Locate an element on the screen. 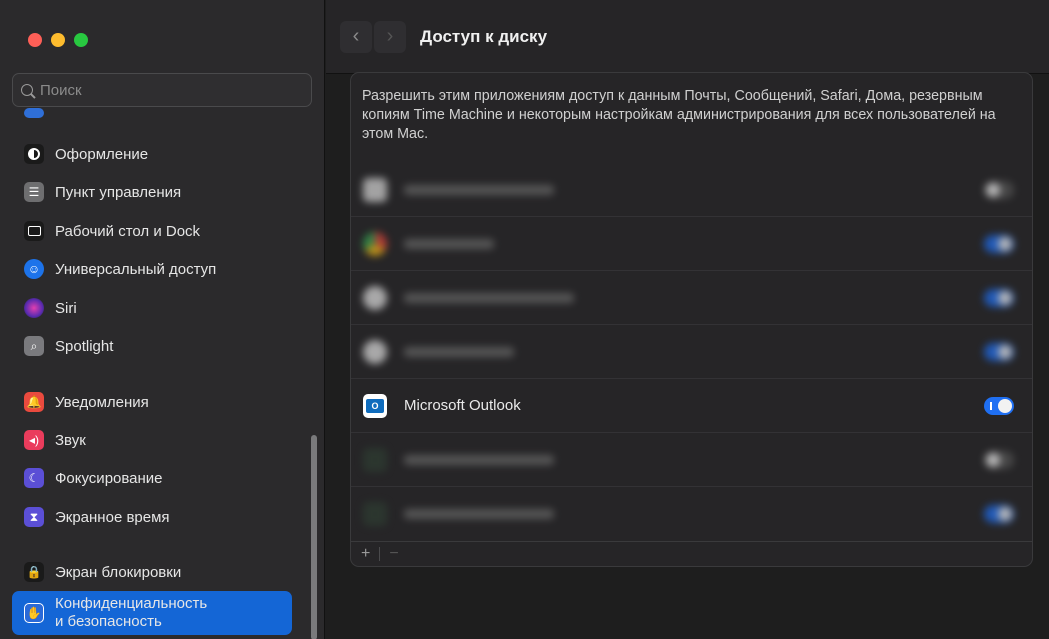 This screenshot has width=1049, height=639. sidebar-item-label: Spotlight is located at coordinates (84, 346).